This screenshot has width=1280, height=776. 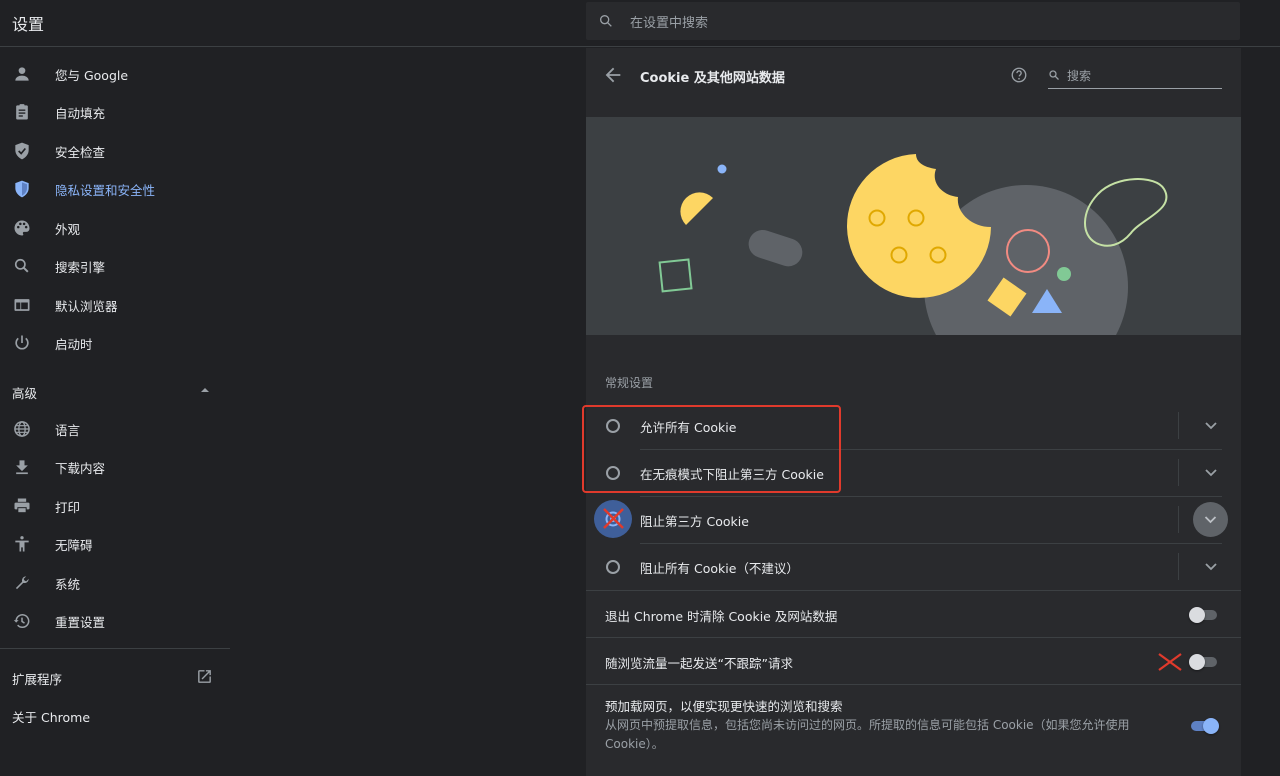 I want to click on top-bar: 设置 在设置中搜索, so click(x=640, y=23).